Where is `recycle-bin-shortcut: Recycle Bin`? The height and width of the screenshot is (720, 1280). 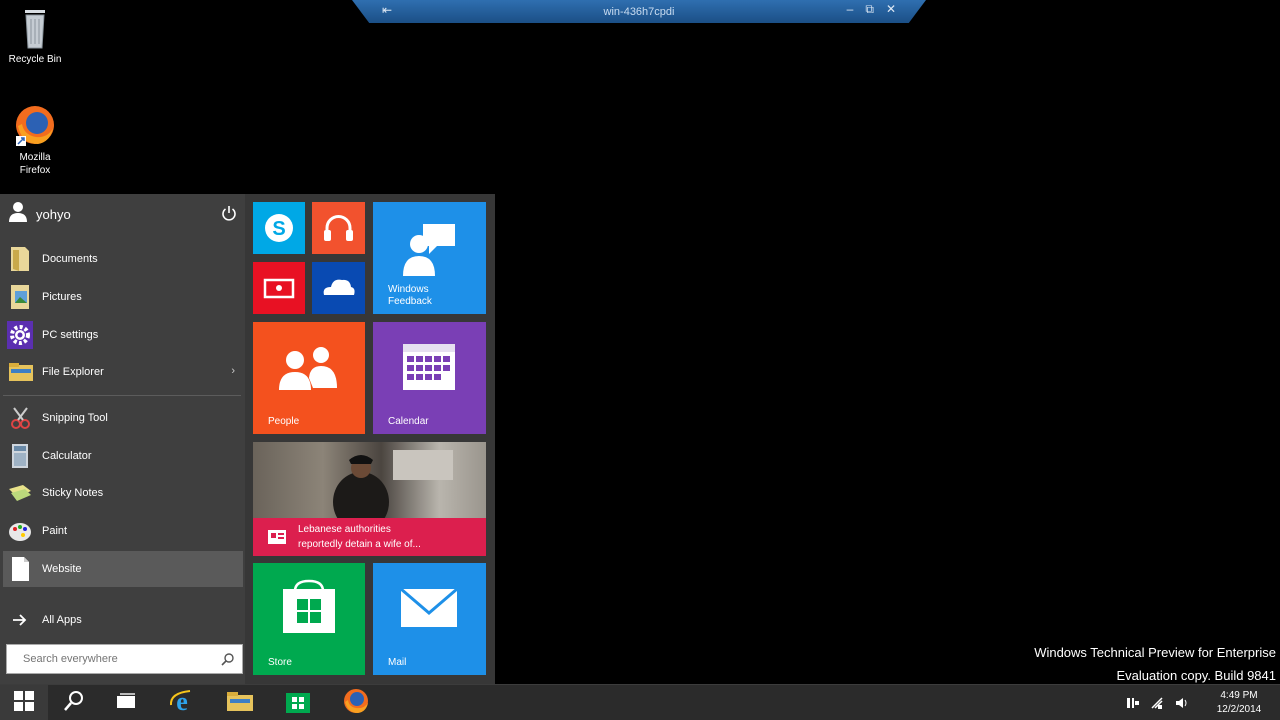 recycle-bin-shortcut: Recycle Bin is located at coordinates (35, 36).